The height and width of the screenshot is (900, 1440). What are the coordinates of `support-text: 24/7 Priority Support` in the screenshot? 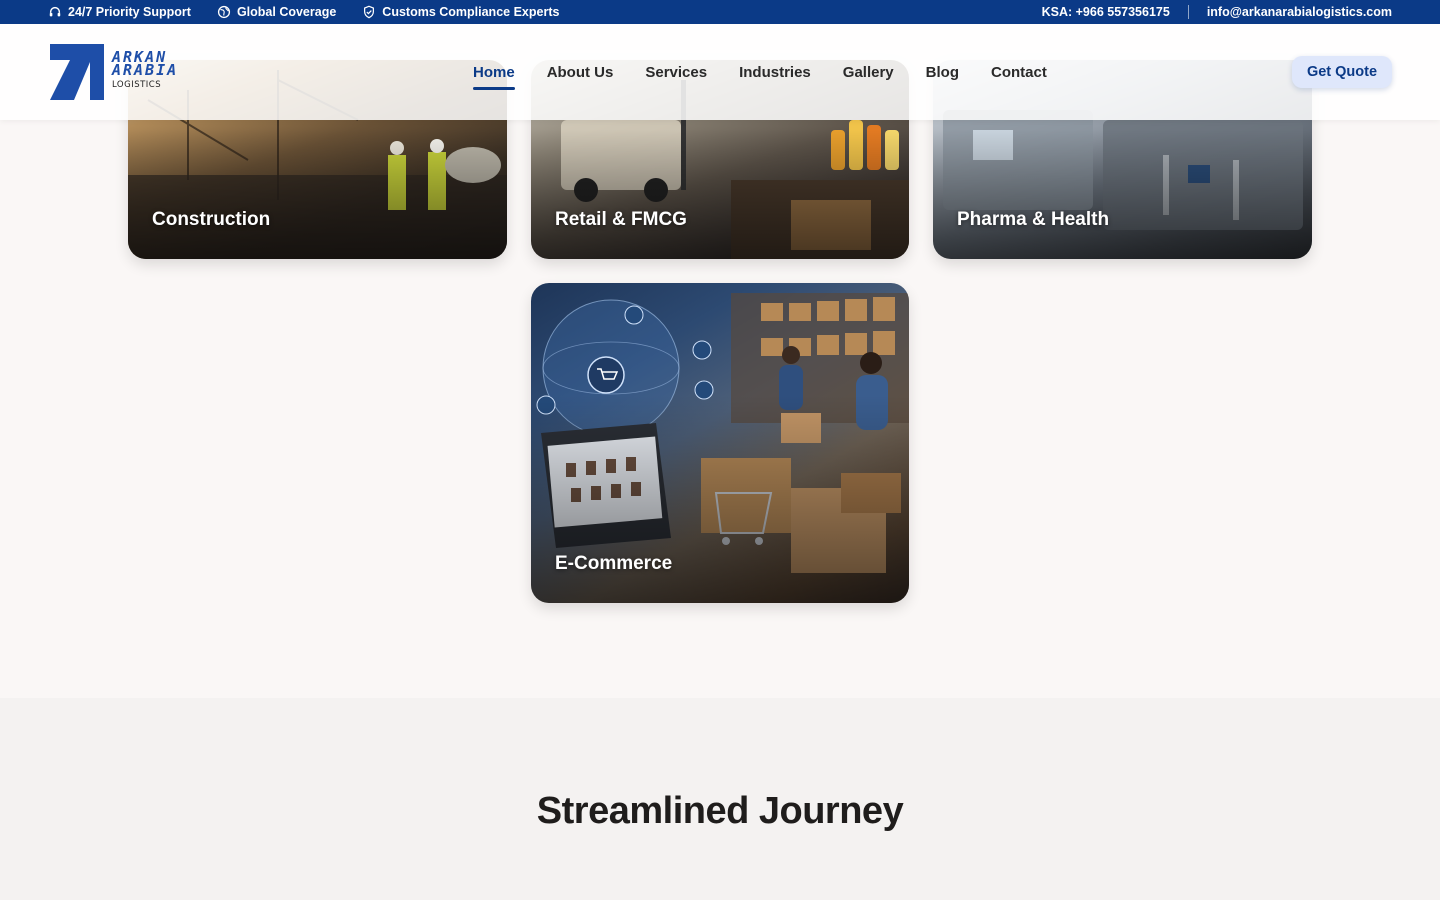 It's located at (129, 12).